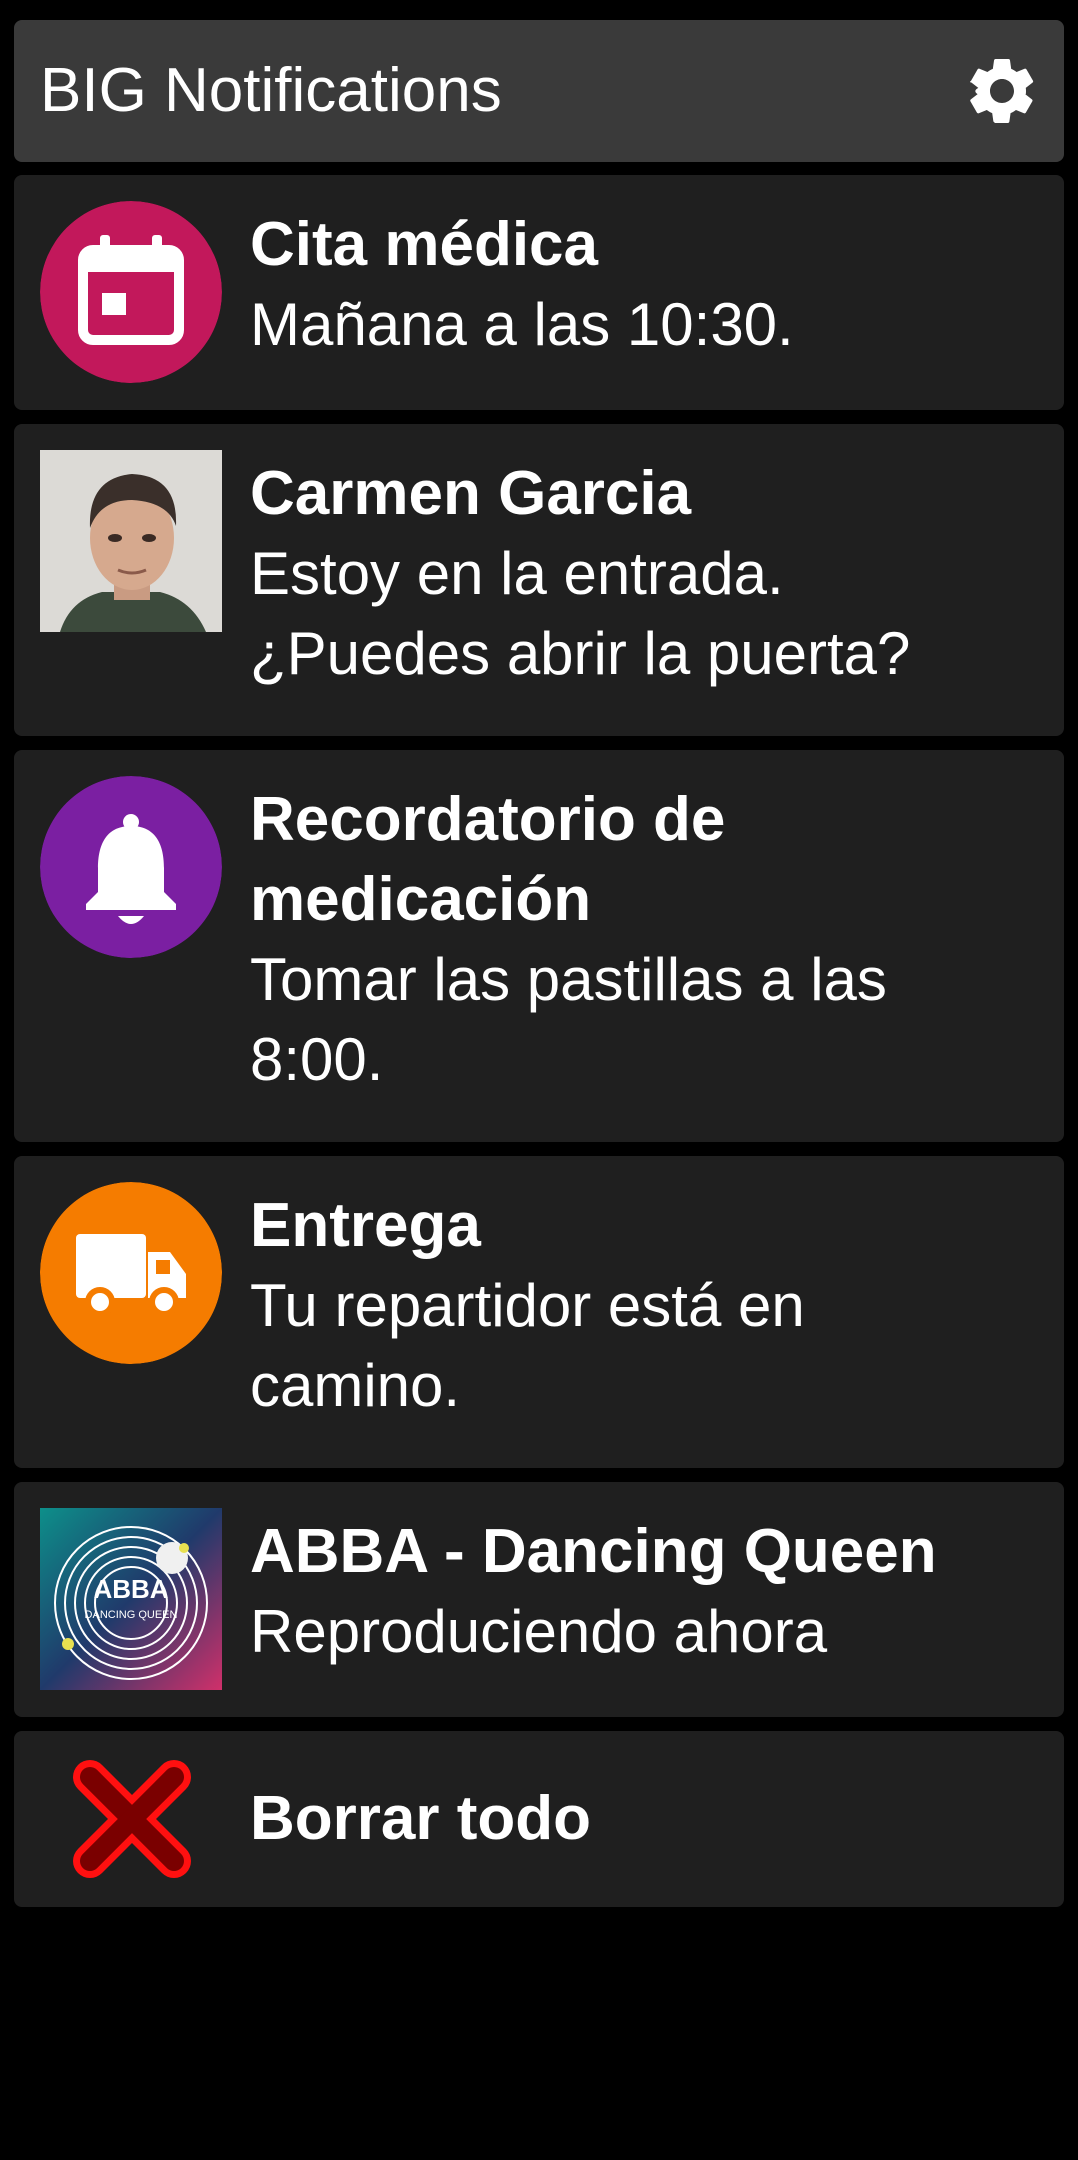  What do you see at coordinates (271, 90) in the screenshot?
I see `app-title: BIG Notifications` at bounding box center [271, 90].